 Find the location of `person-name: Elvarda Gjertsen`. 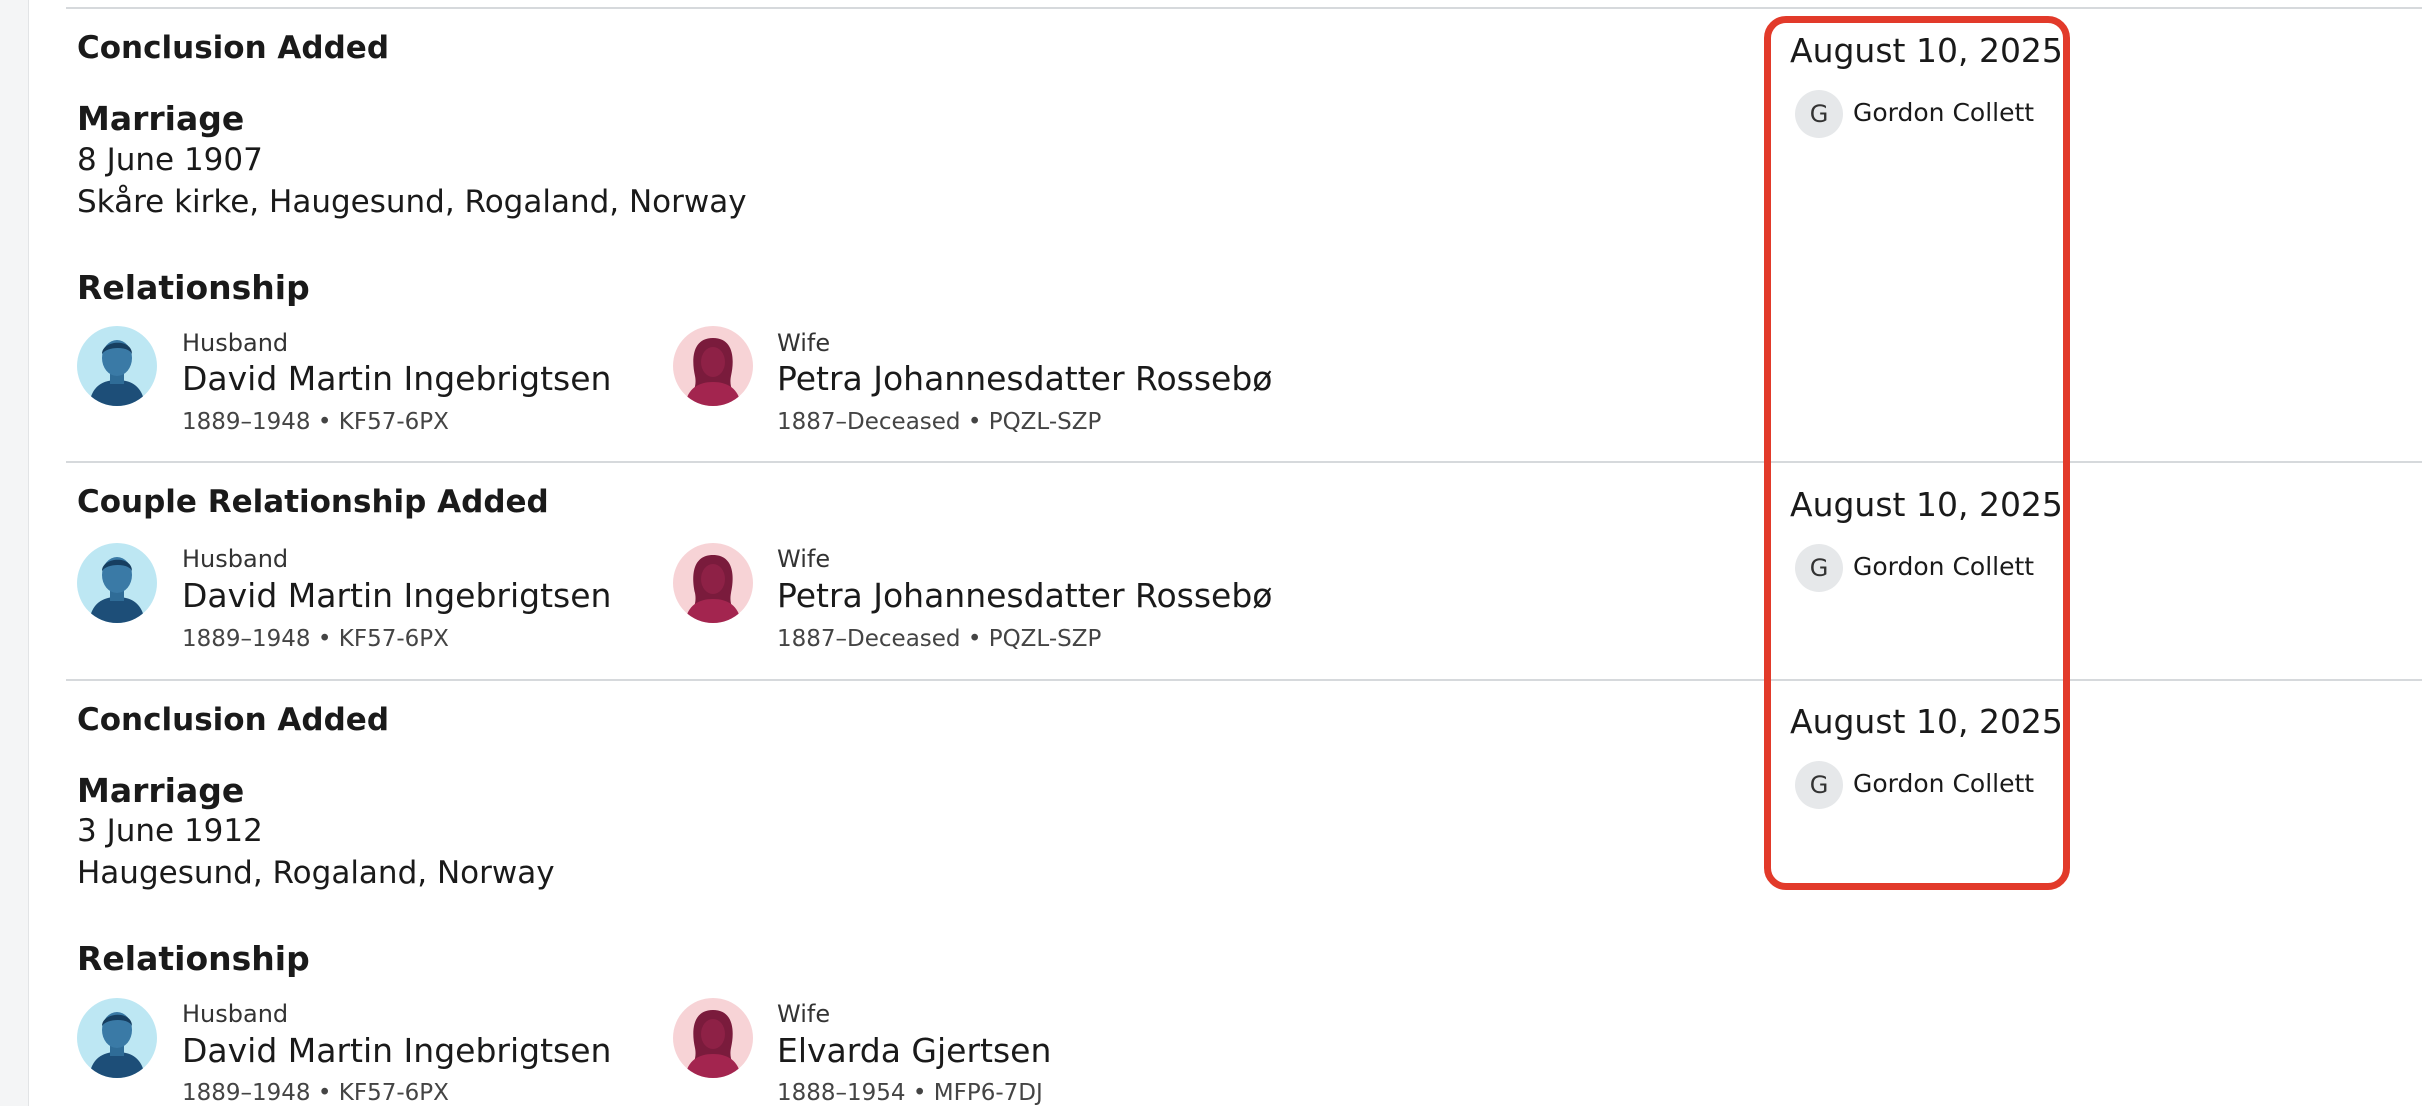

person-name: Elvarda Gjertsen is located at coordinates (914, 1050).